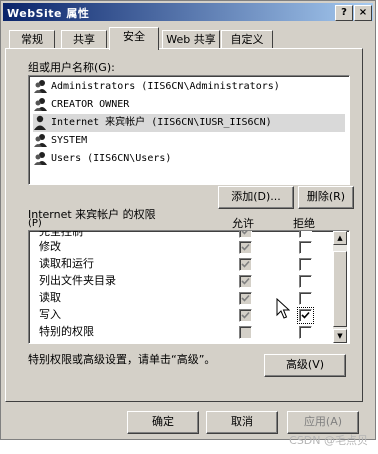 Image resolution: width=378 pixels, height=454 pixels. What do you see at coordinates (242, 422) in the screenshot?
I see `cancel-button: 取消` at bounding box center [242, 422].